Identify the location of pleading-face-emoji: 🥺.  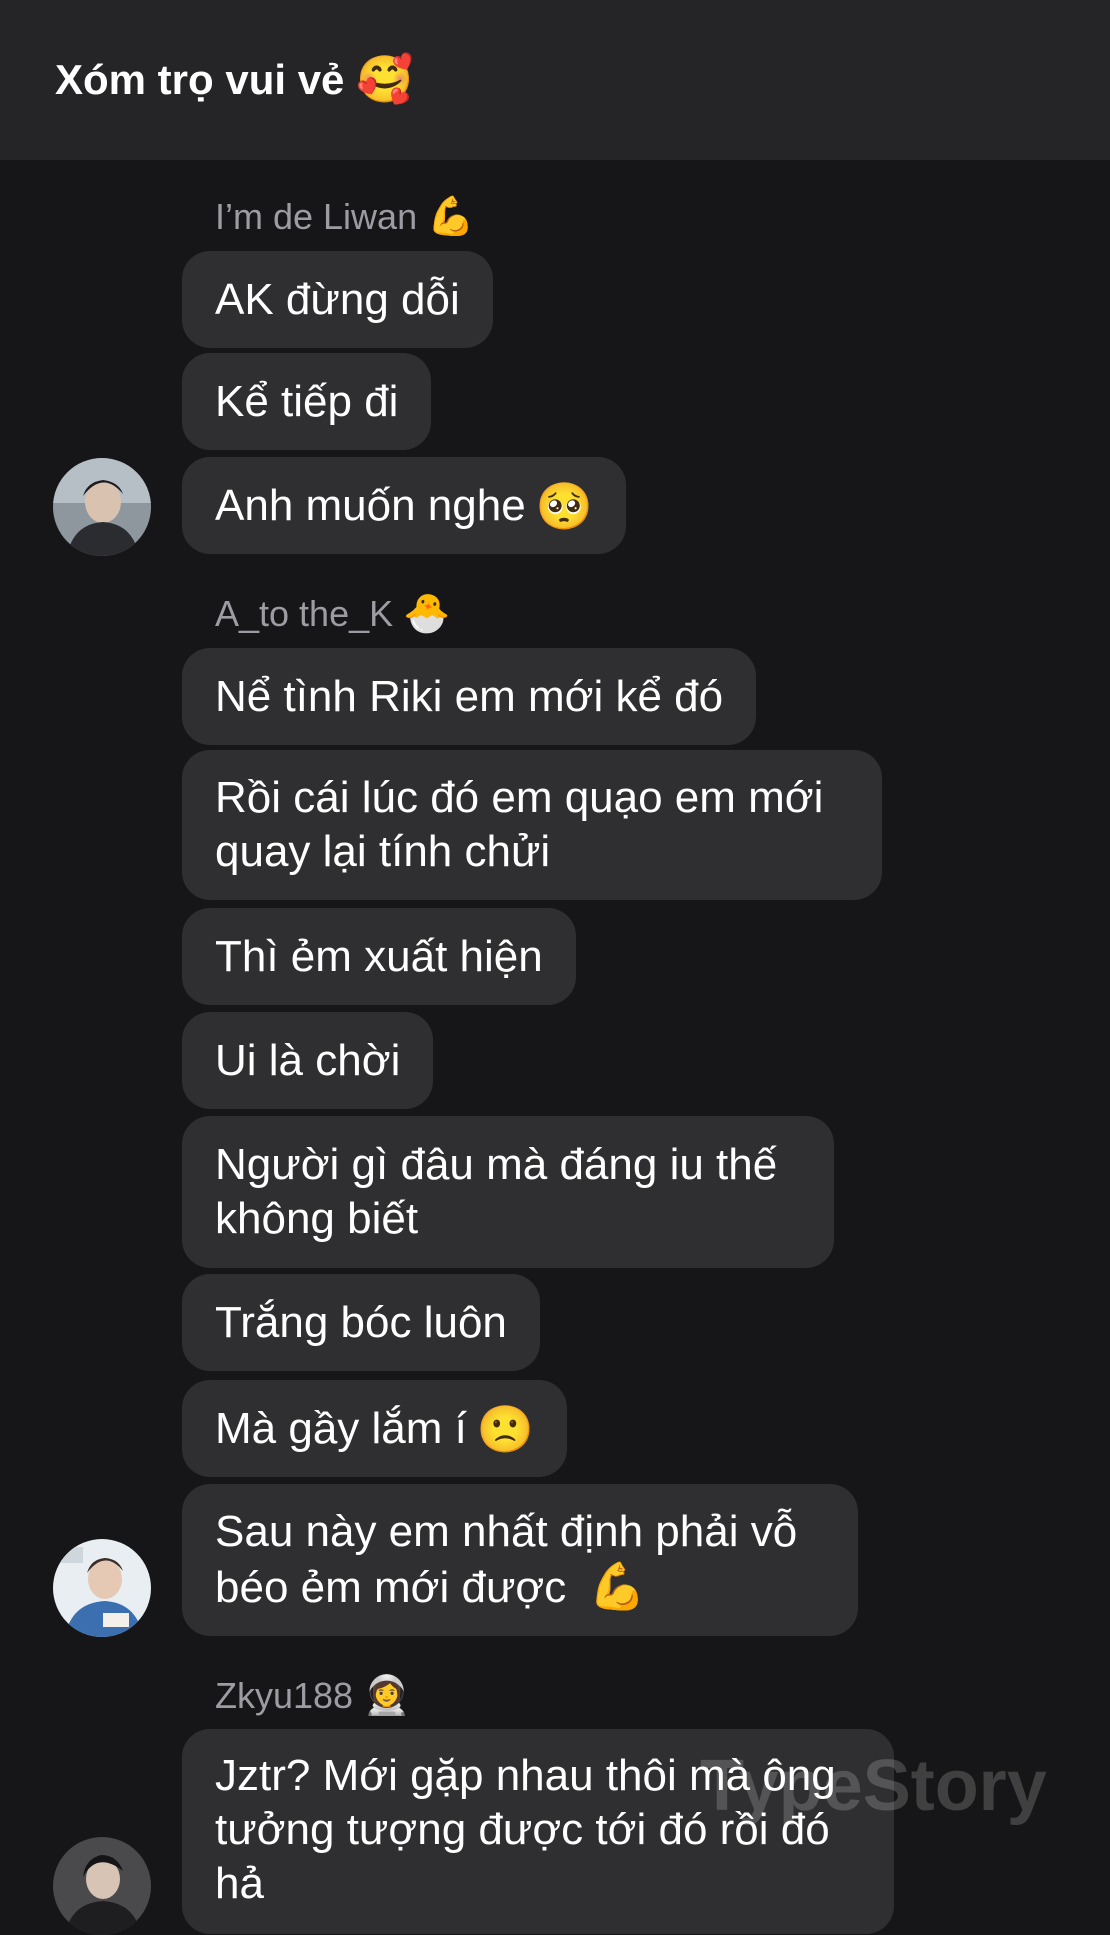
(564, 505).